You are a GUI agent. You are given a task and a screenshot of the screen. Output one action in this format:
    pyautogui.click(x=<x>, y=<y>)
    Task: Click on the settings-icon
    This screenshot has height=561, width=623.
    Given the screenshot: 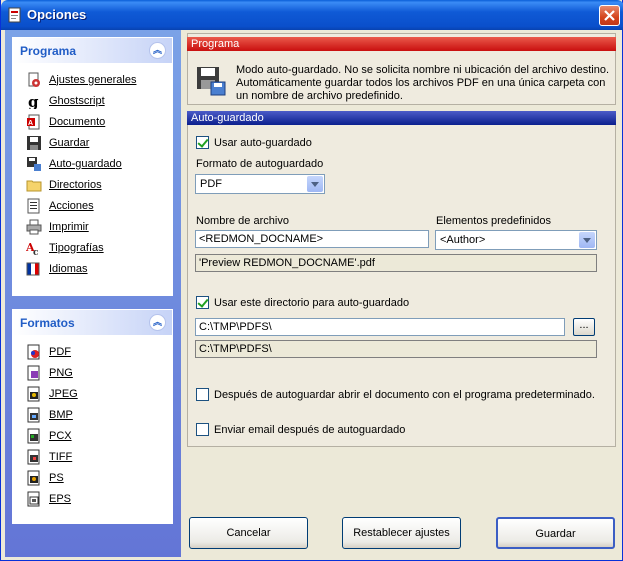 What is the action you would take?
    pyautogui.click(x=34, y=79)
    